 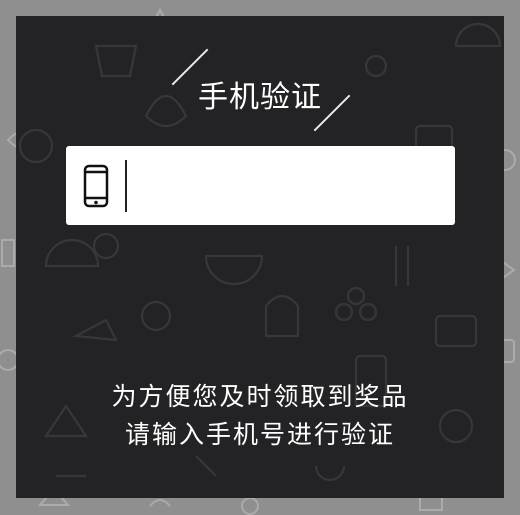 What do you see at coordinates (289, 187) in the screenshot?
I see `phone-number-field` at bounding box center [289, 187].